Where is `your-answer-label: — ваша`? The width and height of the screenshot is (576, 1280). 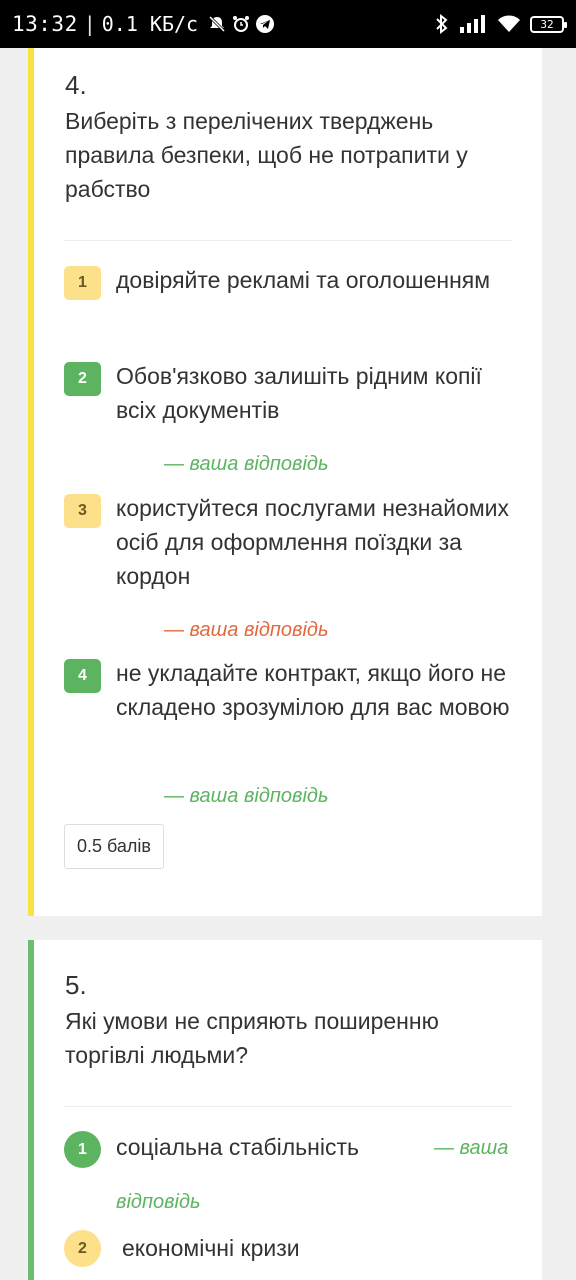
your-answer-label: — ваша is located at coordinates (471, 1148).